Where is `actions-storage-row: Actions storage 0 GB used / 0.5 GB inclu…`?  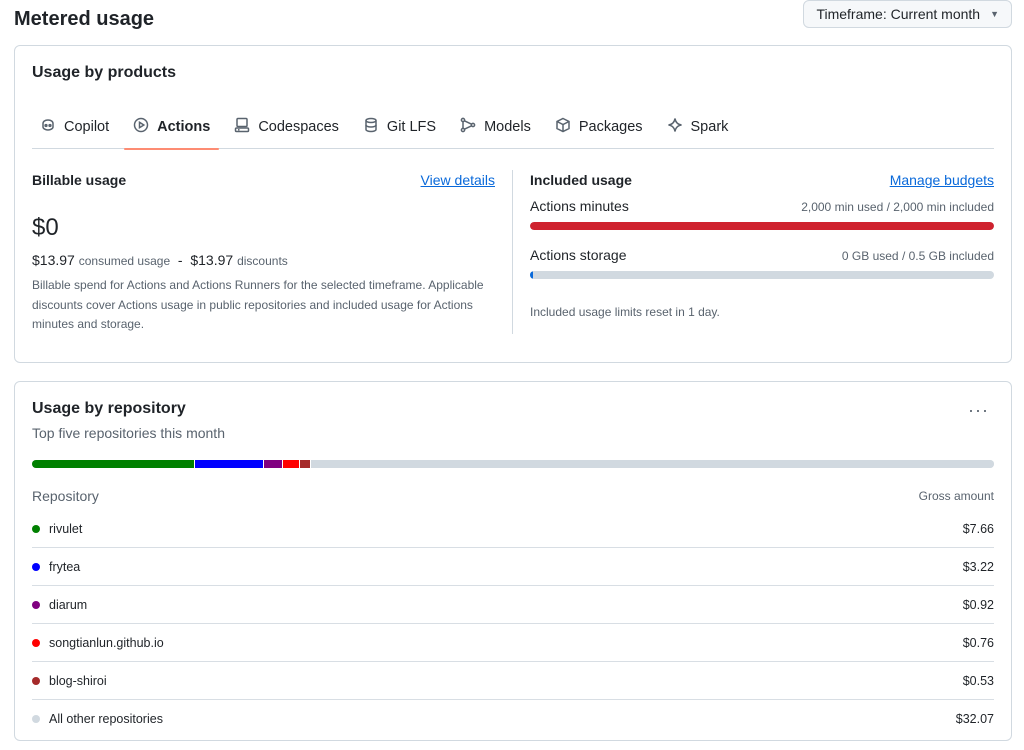 actions-storage-row: Actions storage 0 GB used / 0.5 GB inclu… is located at coordinates (762, 255).